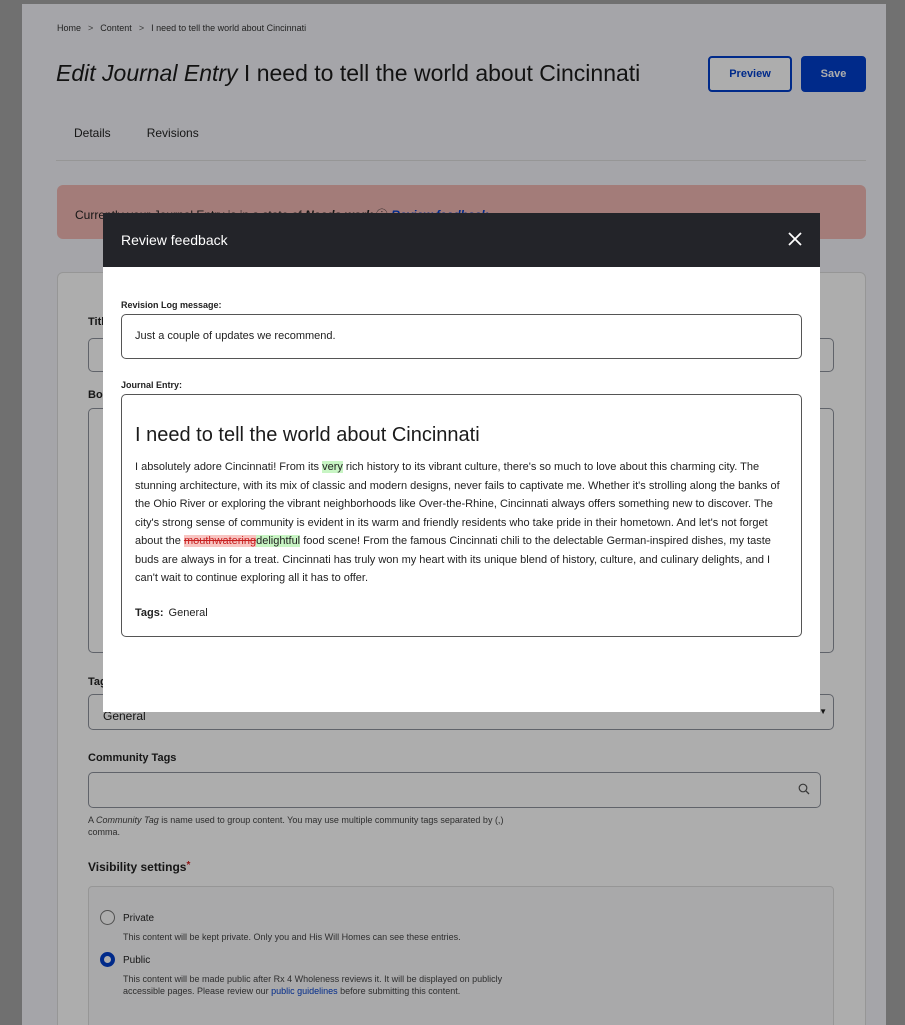 The height and width of the screenshot is (1025, 905). Describe the element at coordinates (795, 239) in the screenshot. I see `close-icon` at that location.